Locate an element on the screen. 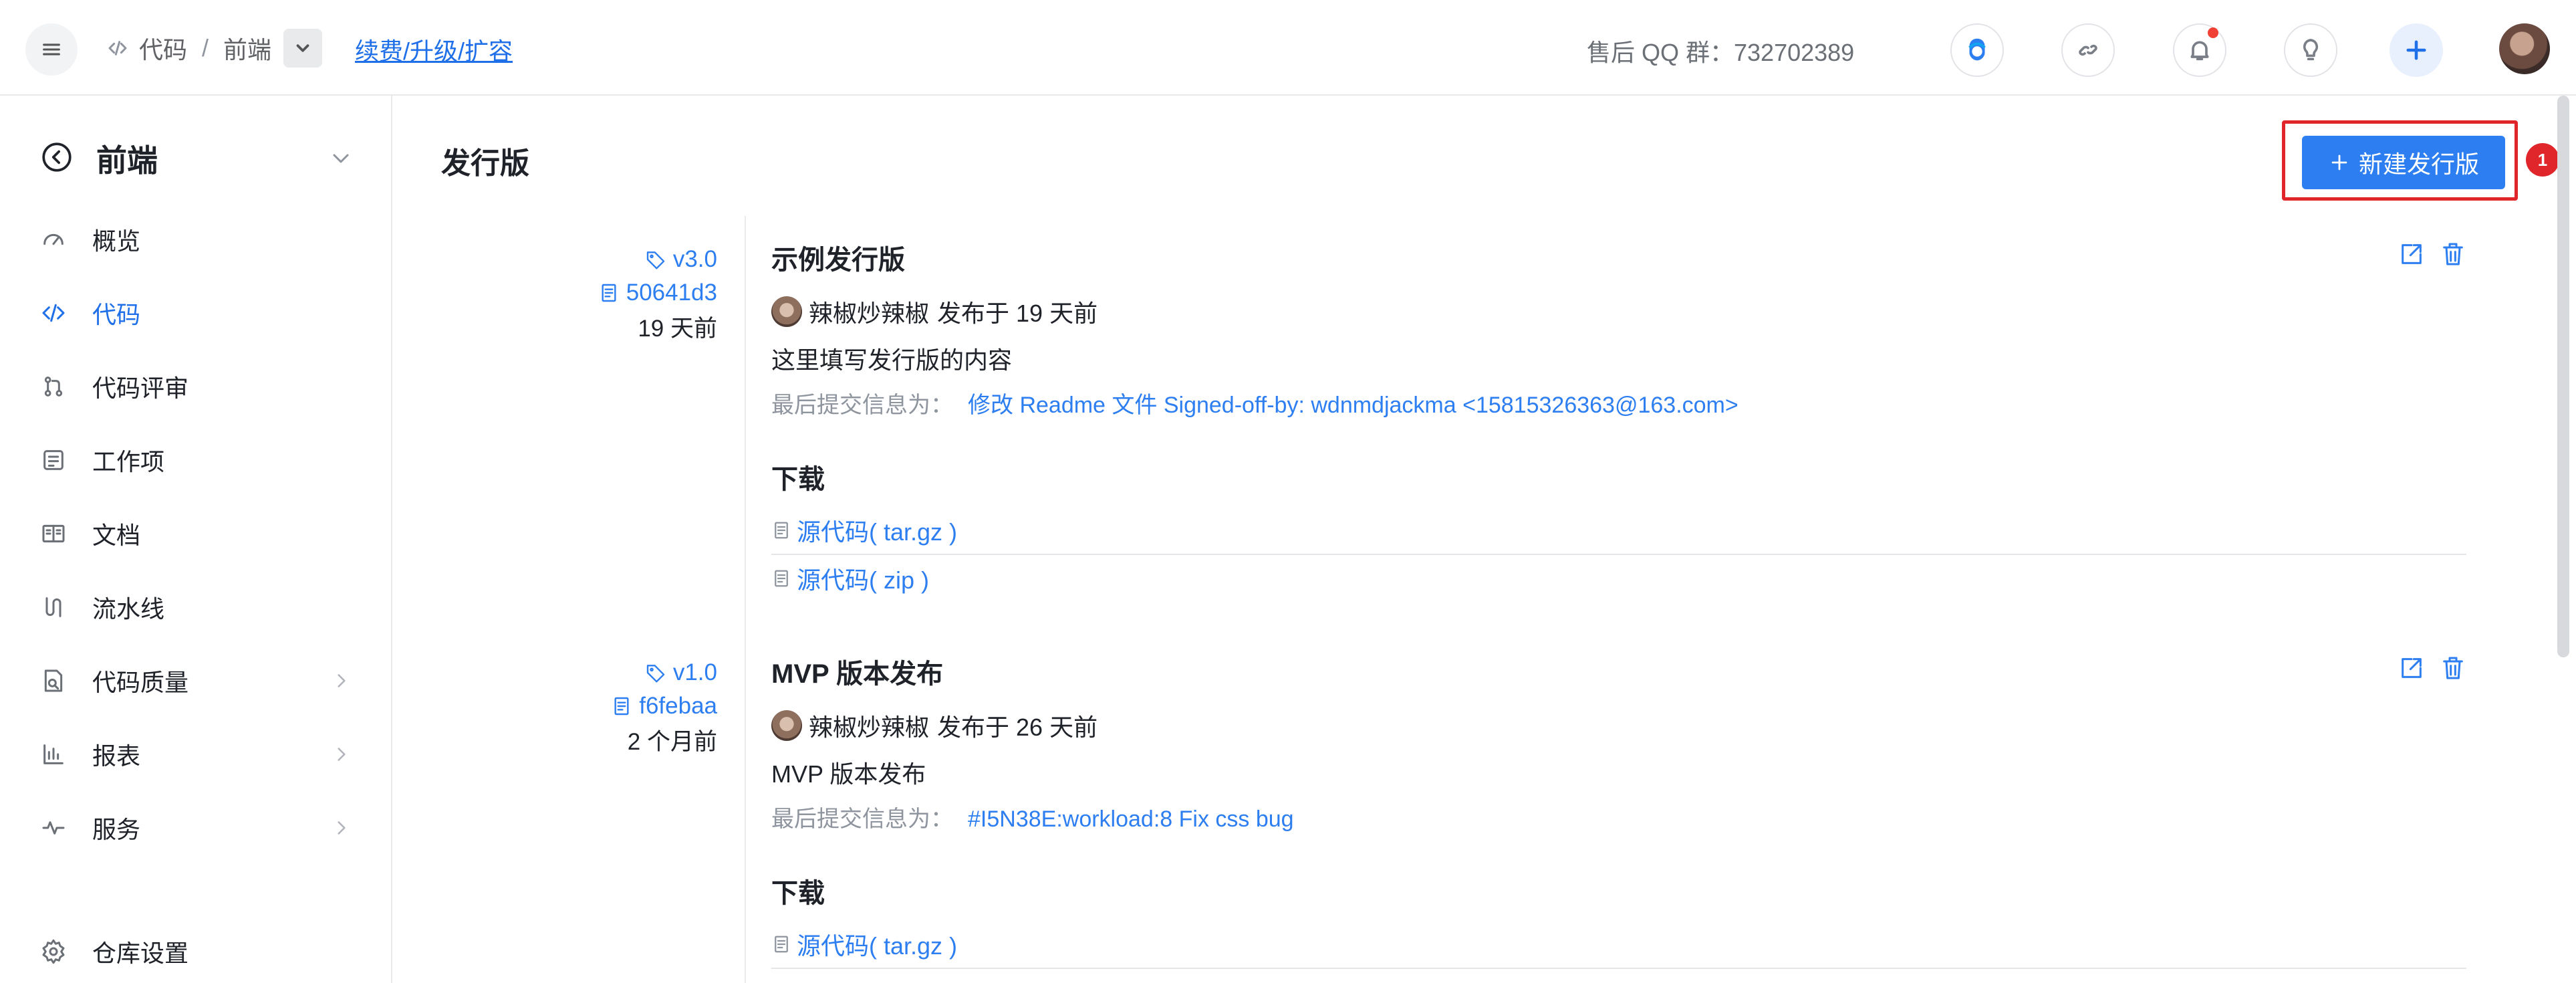 The height and width of the screenshot is (983, 2576). sidebar-item-code: 代码 is located at coordinates (196, 313).